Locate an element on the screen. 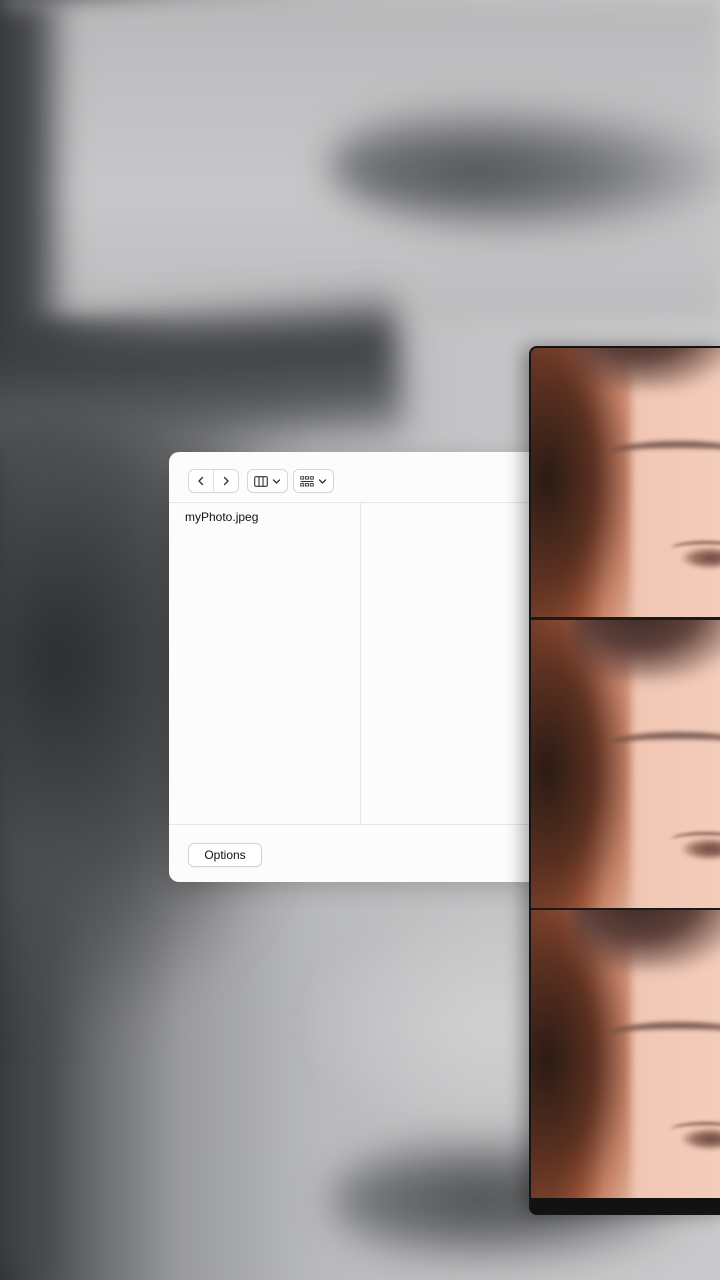  back-button is located at coordinates (201, 481).